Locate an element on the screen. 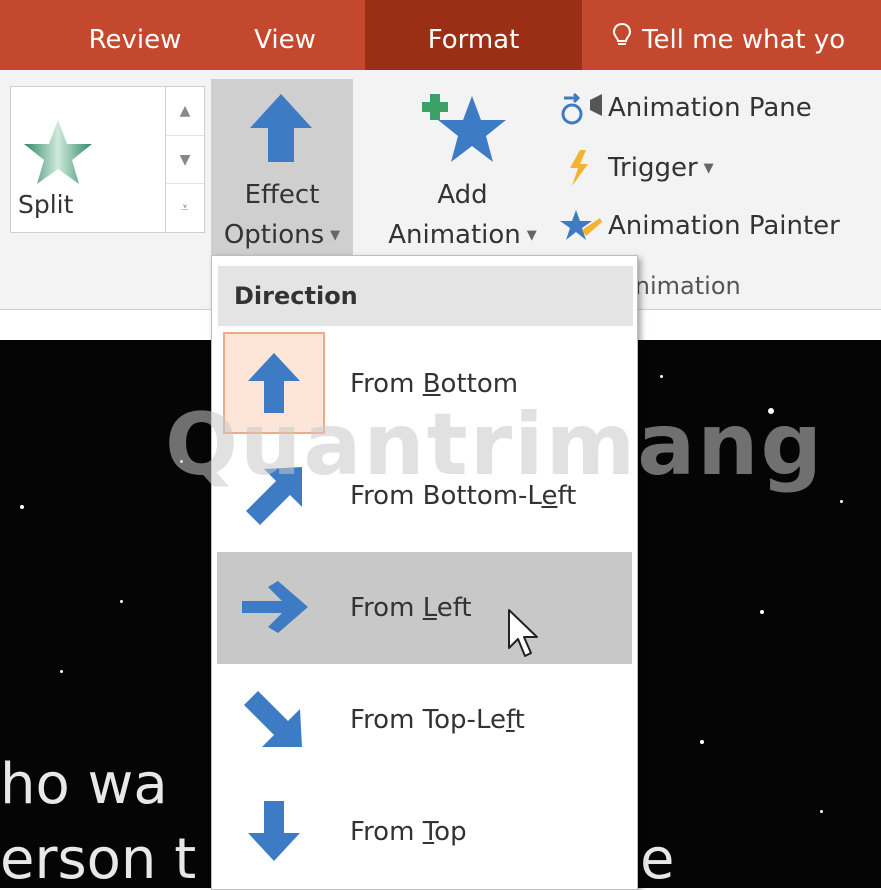  tell-me-search: Tell me what yo is located at coordinates (746, 35).